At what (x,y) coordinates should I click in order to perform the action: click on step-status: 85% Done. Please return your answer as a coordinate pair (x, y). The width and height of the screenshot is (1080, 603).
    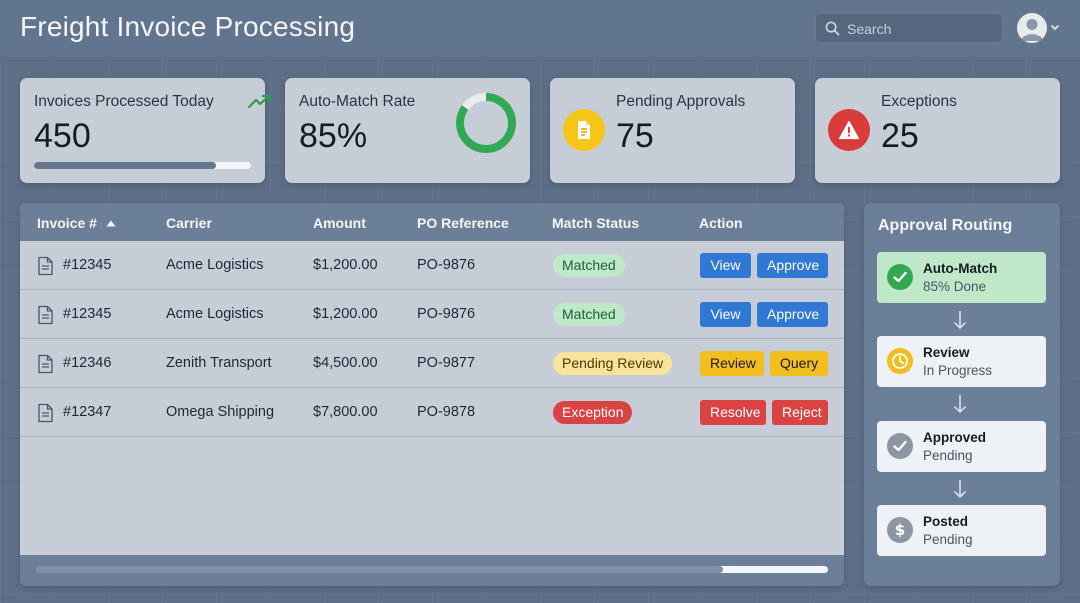
    Looking at the image, I should click on (955, 286).